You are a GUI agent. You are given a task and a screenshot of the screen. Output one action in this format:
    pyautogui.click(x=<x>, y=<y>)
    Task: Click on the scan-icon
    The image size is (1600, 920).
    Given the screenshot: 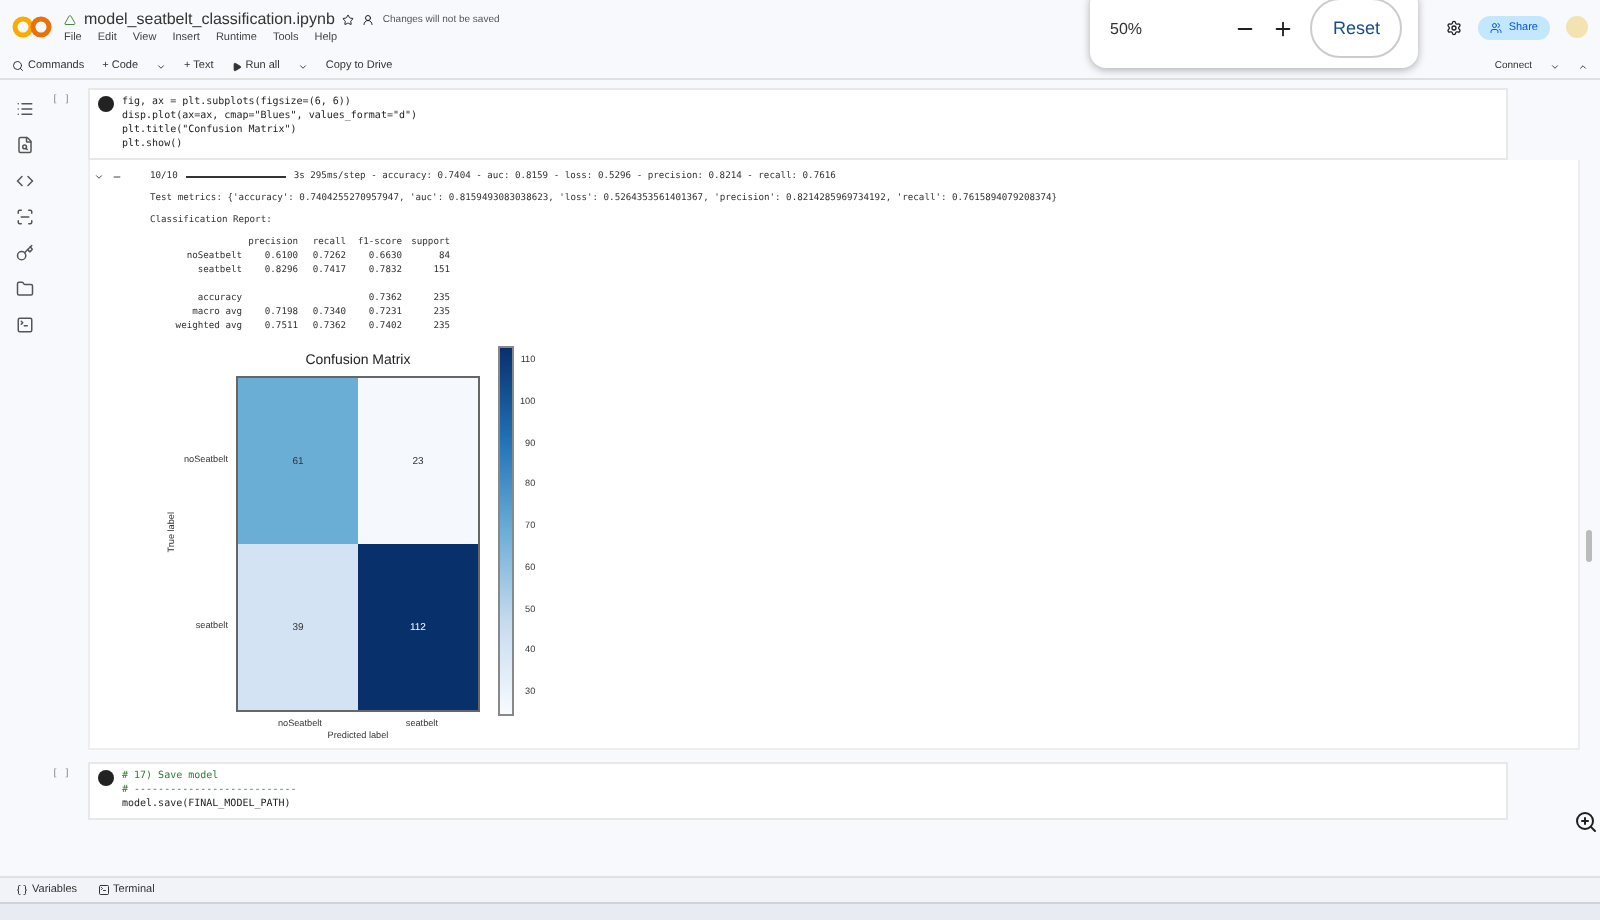 What is the action you would take?
    pyautogui.click(x=24, y=217)
    